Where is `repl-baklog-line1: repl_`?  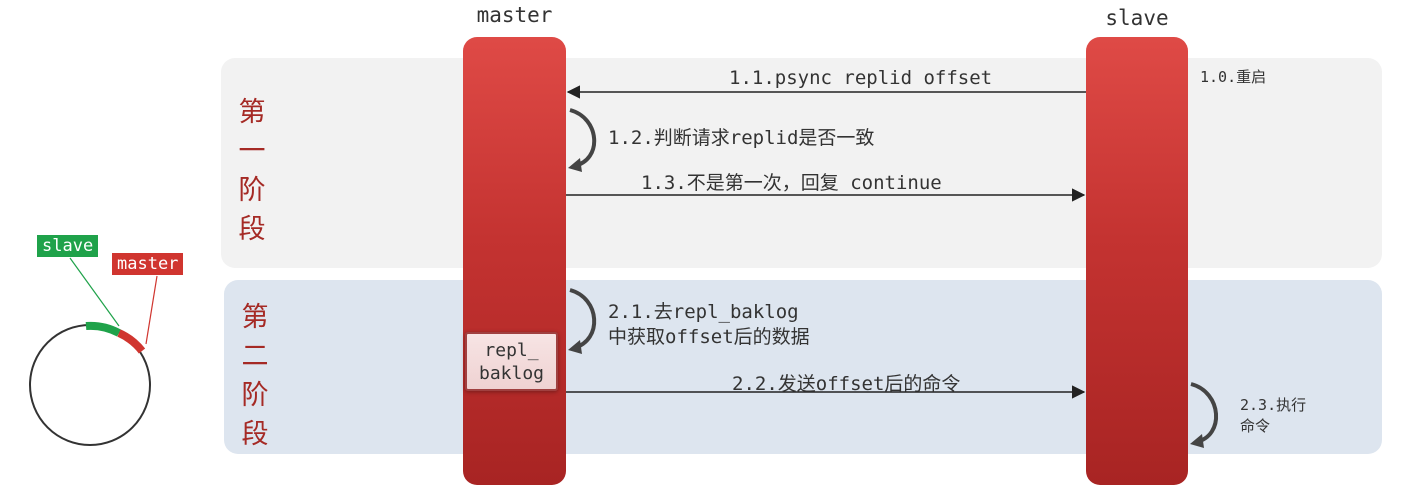 repl-baklog-line1: repl_ is located at coordinates (511, 350).